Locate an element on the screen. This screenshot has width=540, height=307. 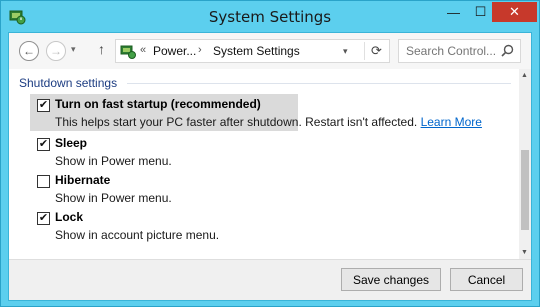
scroll-down-arrow: ▼ is located at coordinates (524, 252).